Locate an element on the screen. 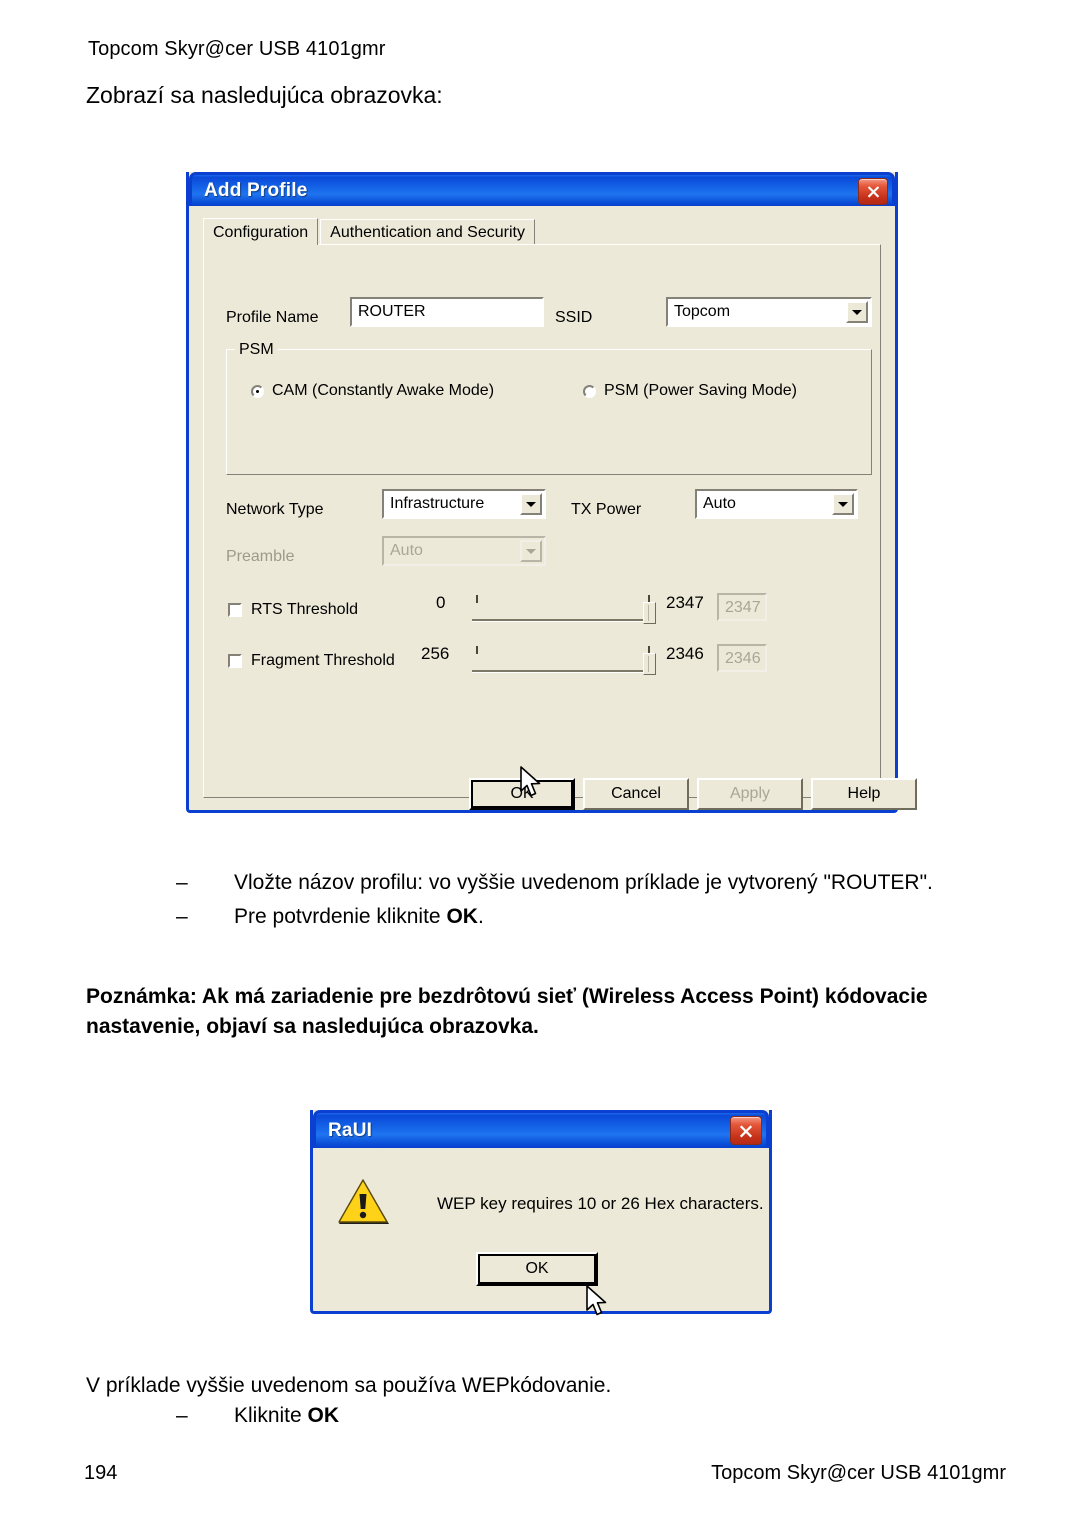  rts-threshold-checkbox: RTS Threshold is located at coordinates (293, 610).